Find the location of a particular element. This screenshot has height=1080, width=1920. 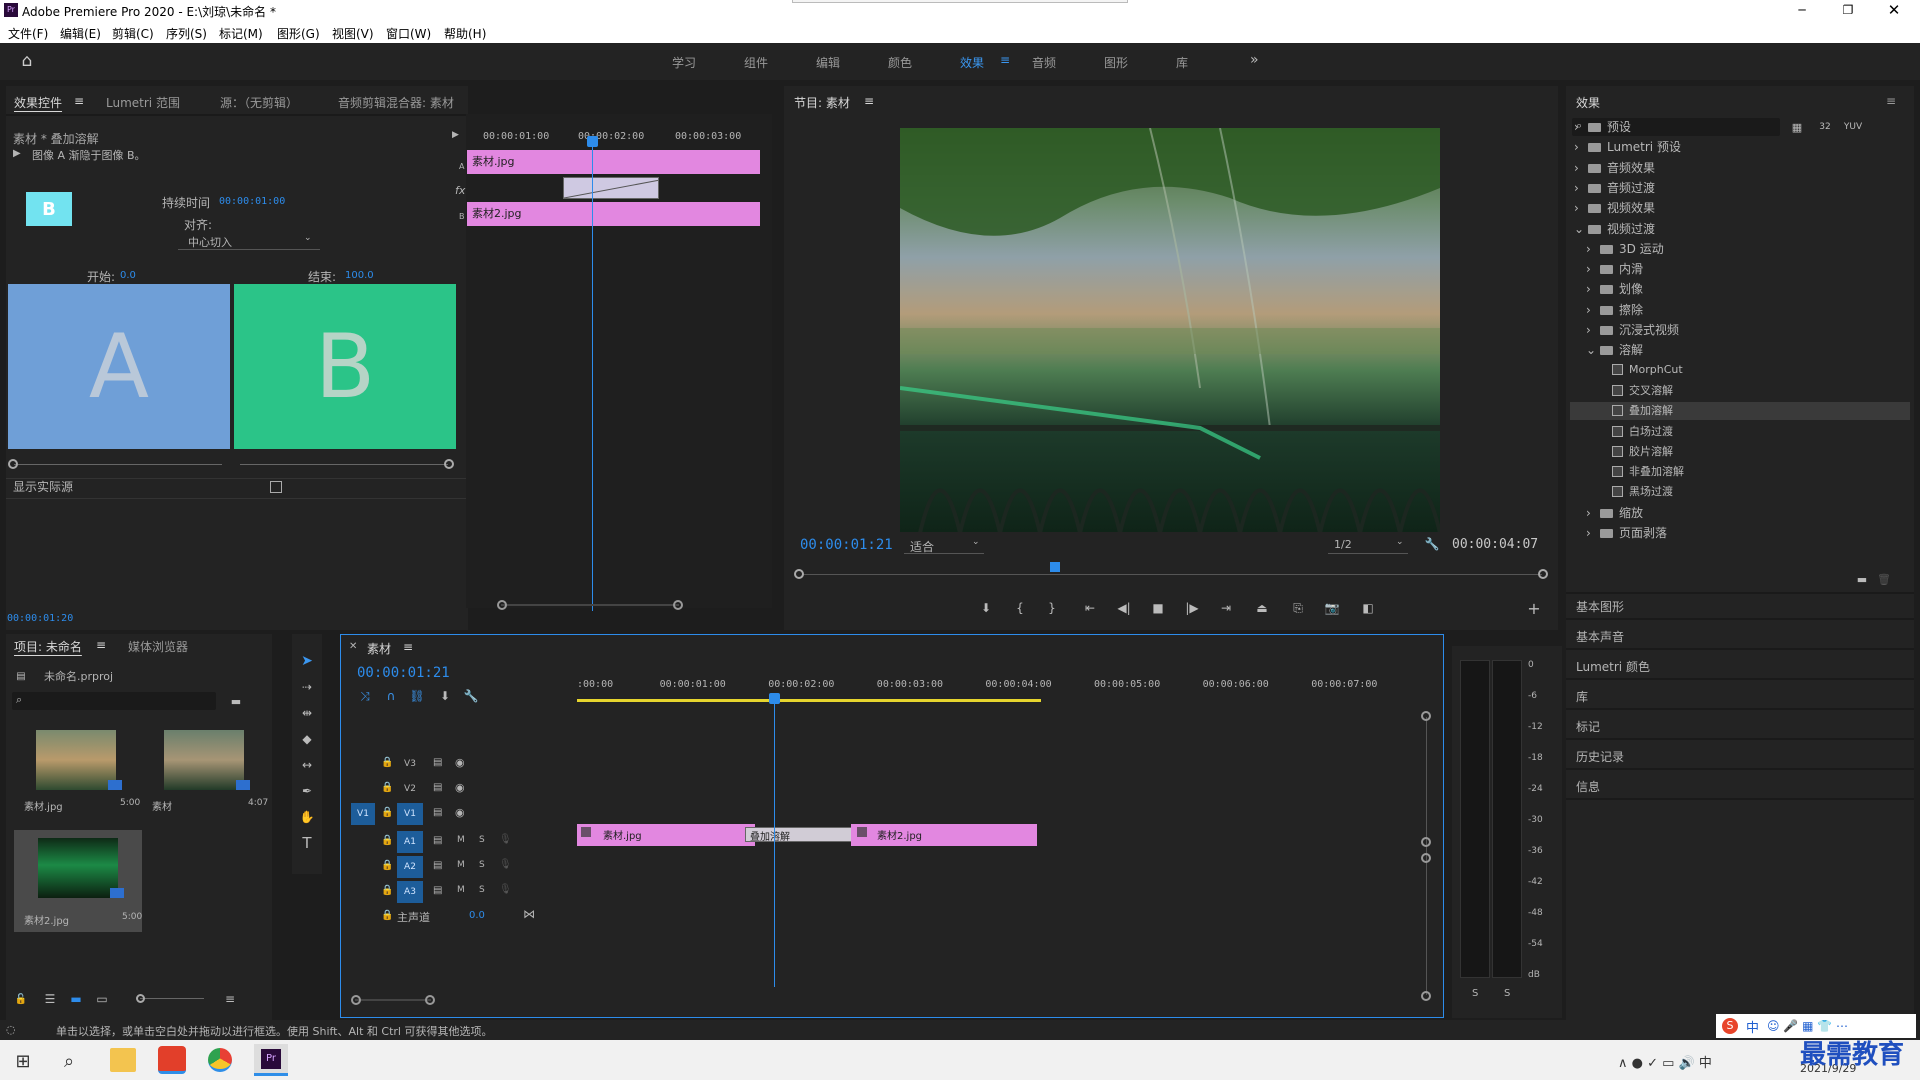

more-workspaces-icon: » is located at coordinates (1254, 60).